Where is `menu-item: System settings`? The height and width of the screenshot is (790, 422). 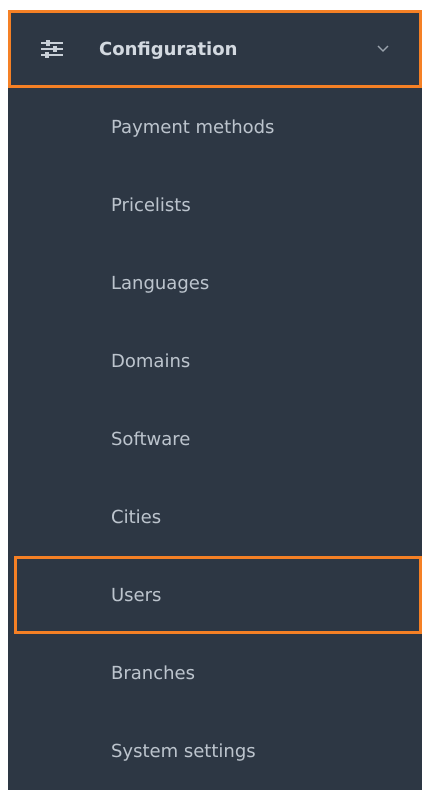 menu-item: System settings is located at coordinates (218, 751).